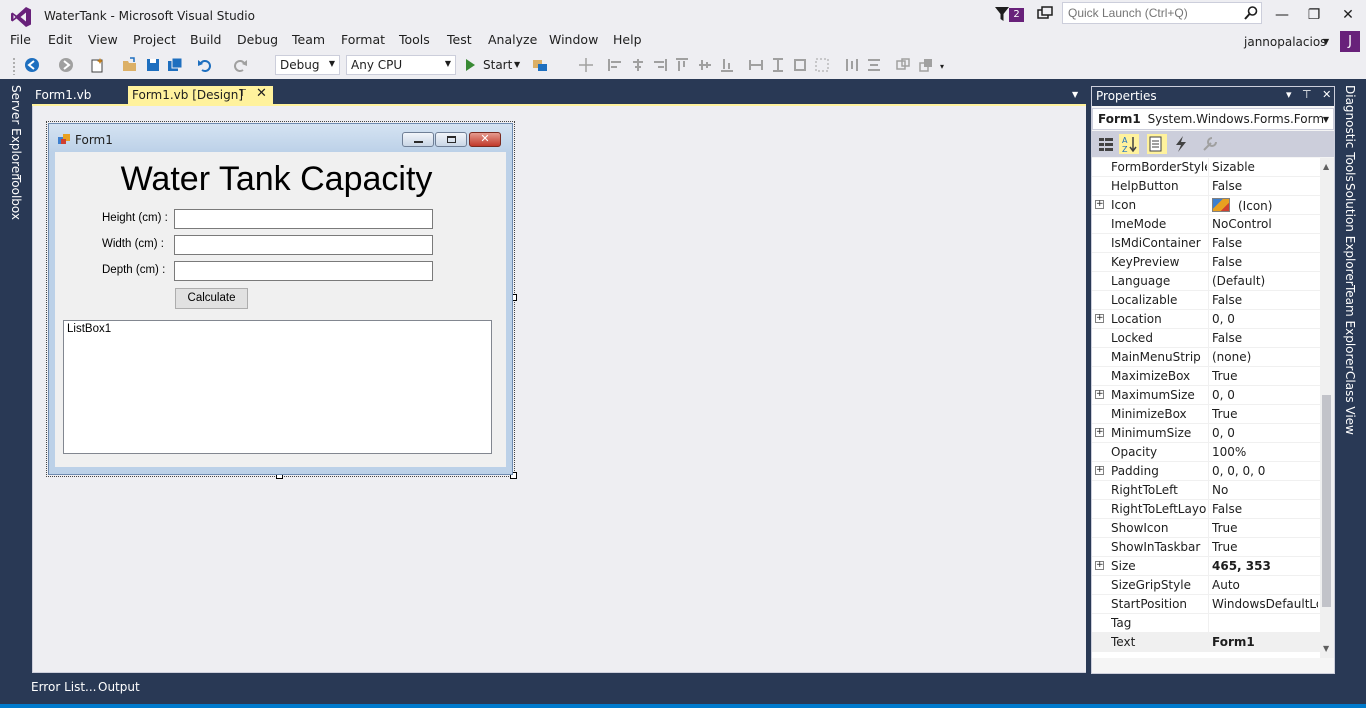 This screenshot has width=1366, height=708. I want to click on property-value: Auto, so click(1265, 585).